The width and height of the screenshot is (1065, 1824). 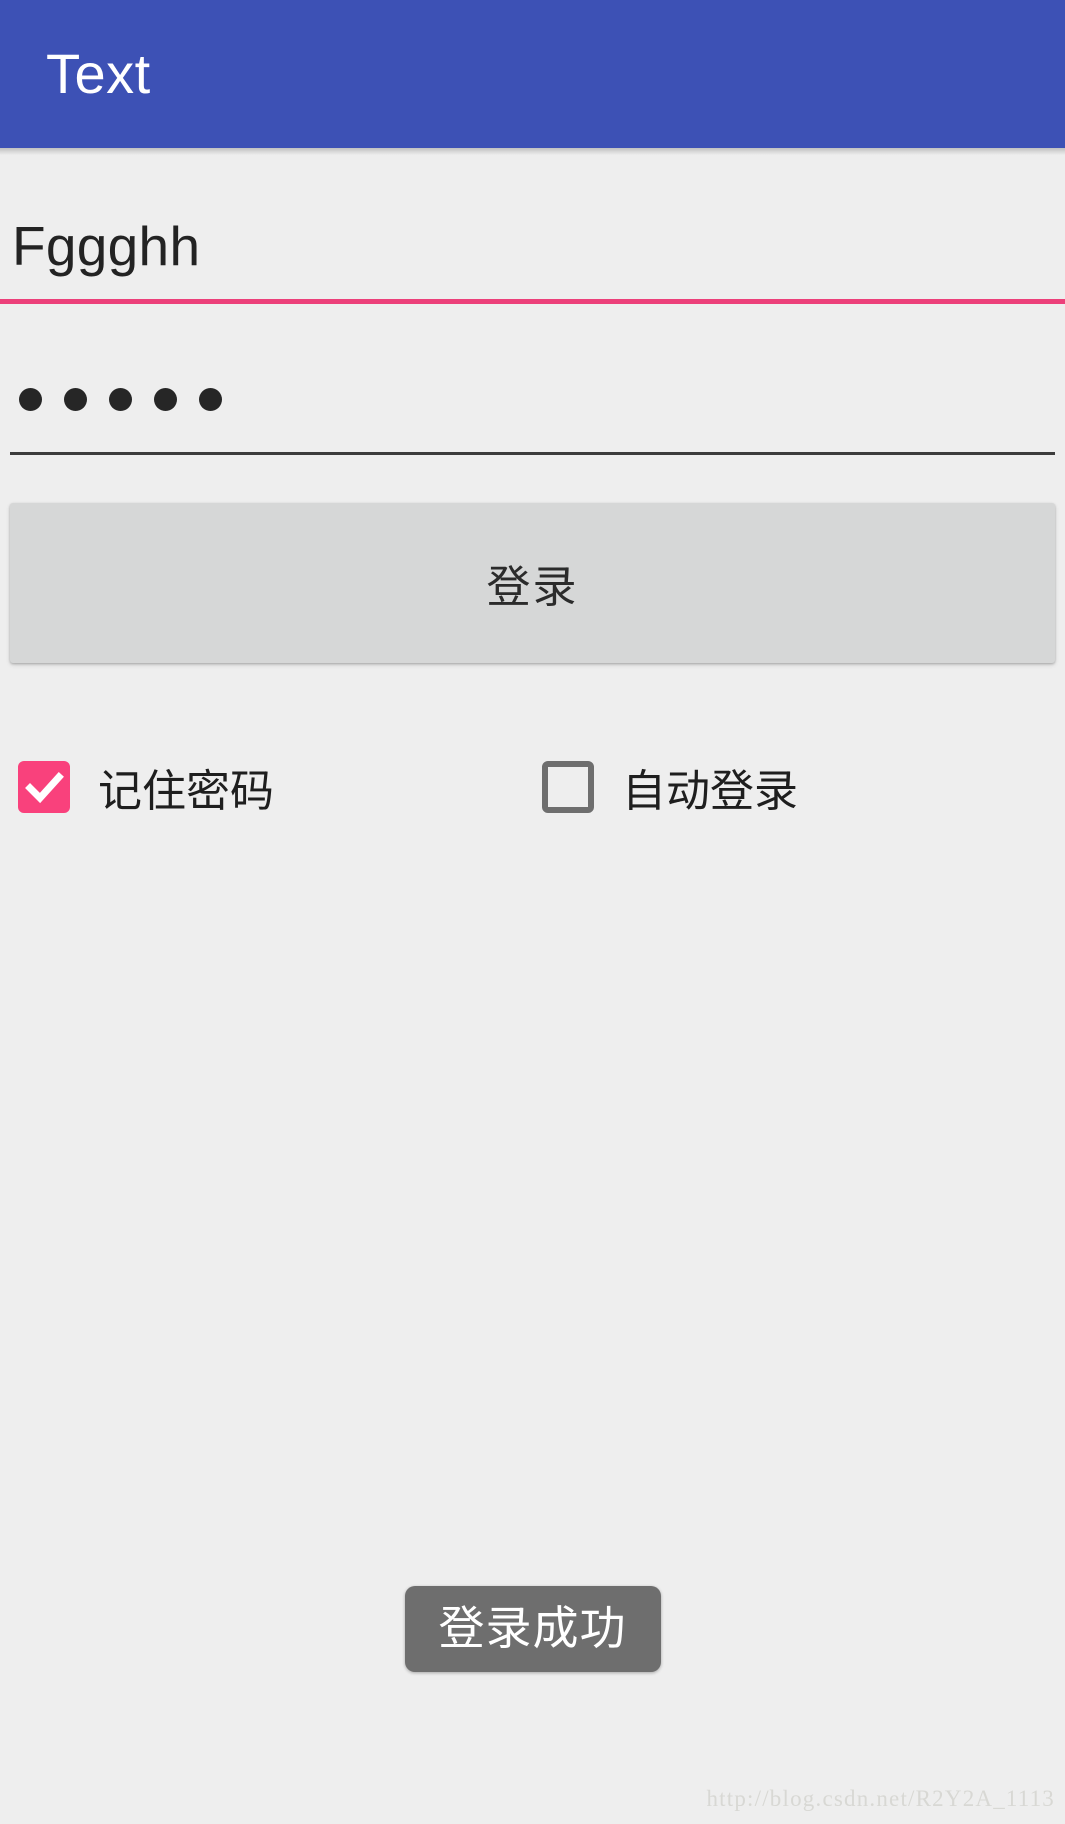 I want to click on login-button: 登录, so click(x=532, y=583).